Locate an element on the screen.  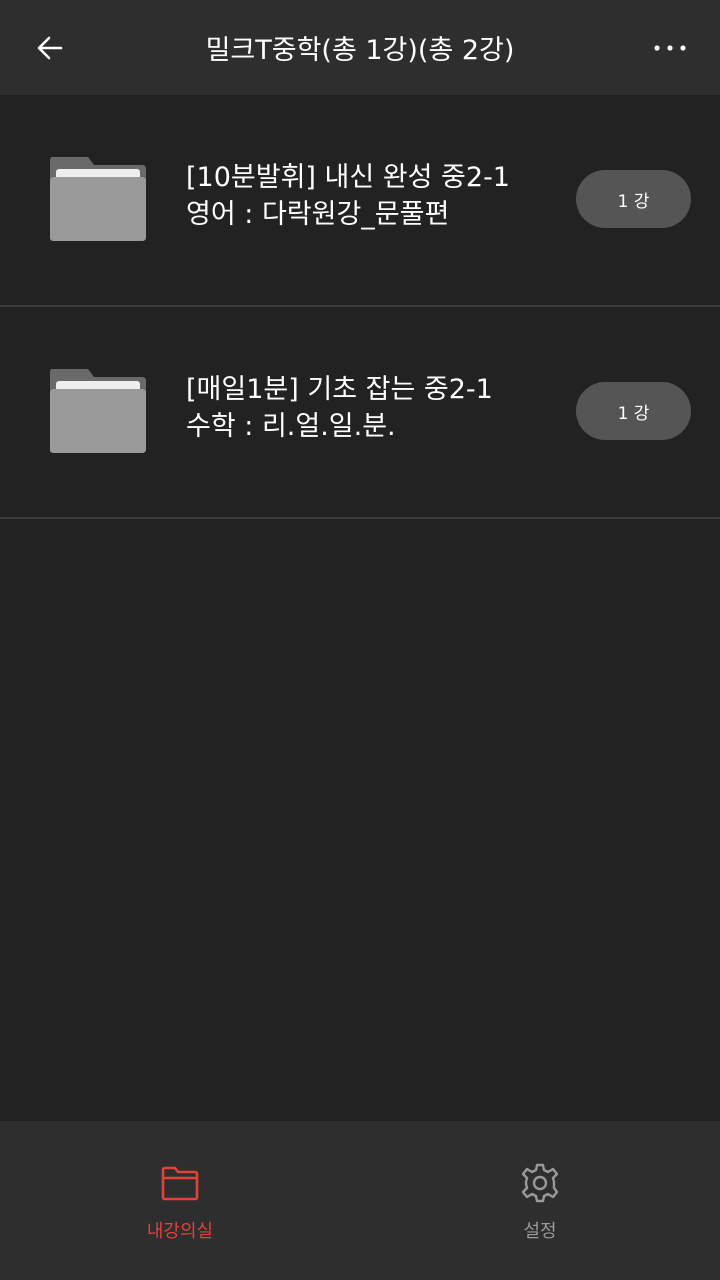
top-app-bar: 밀크T중학(총 1강)(총 2강) is located at coordinates (360, 47).